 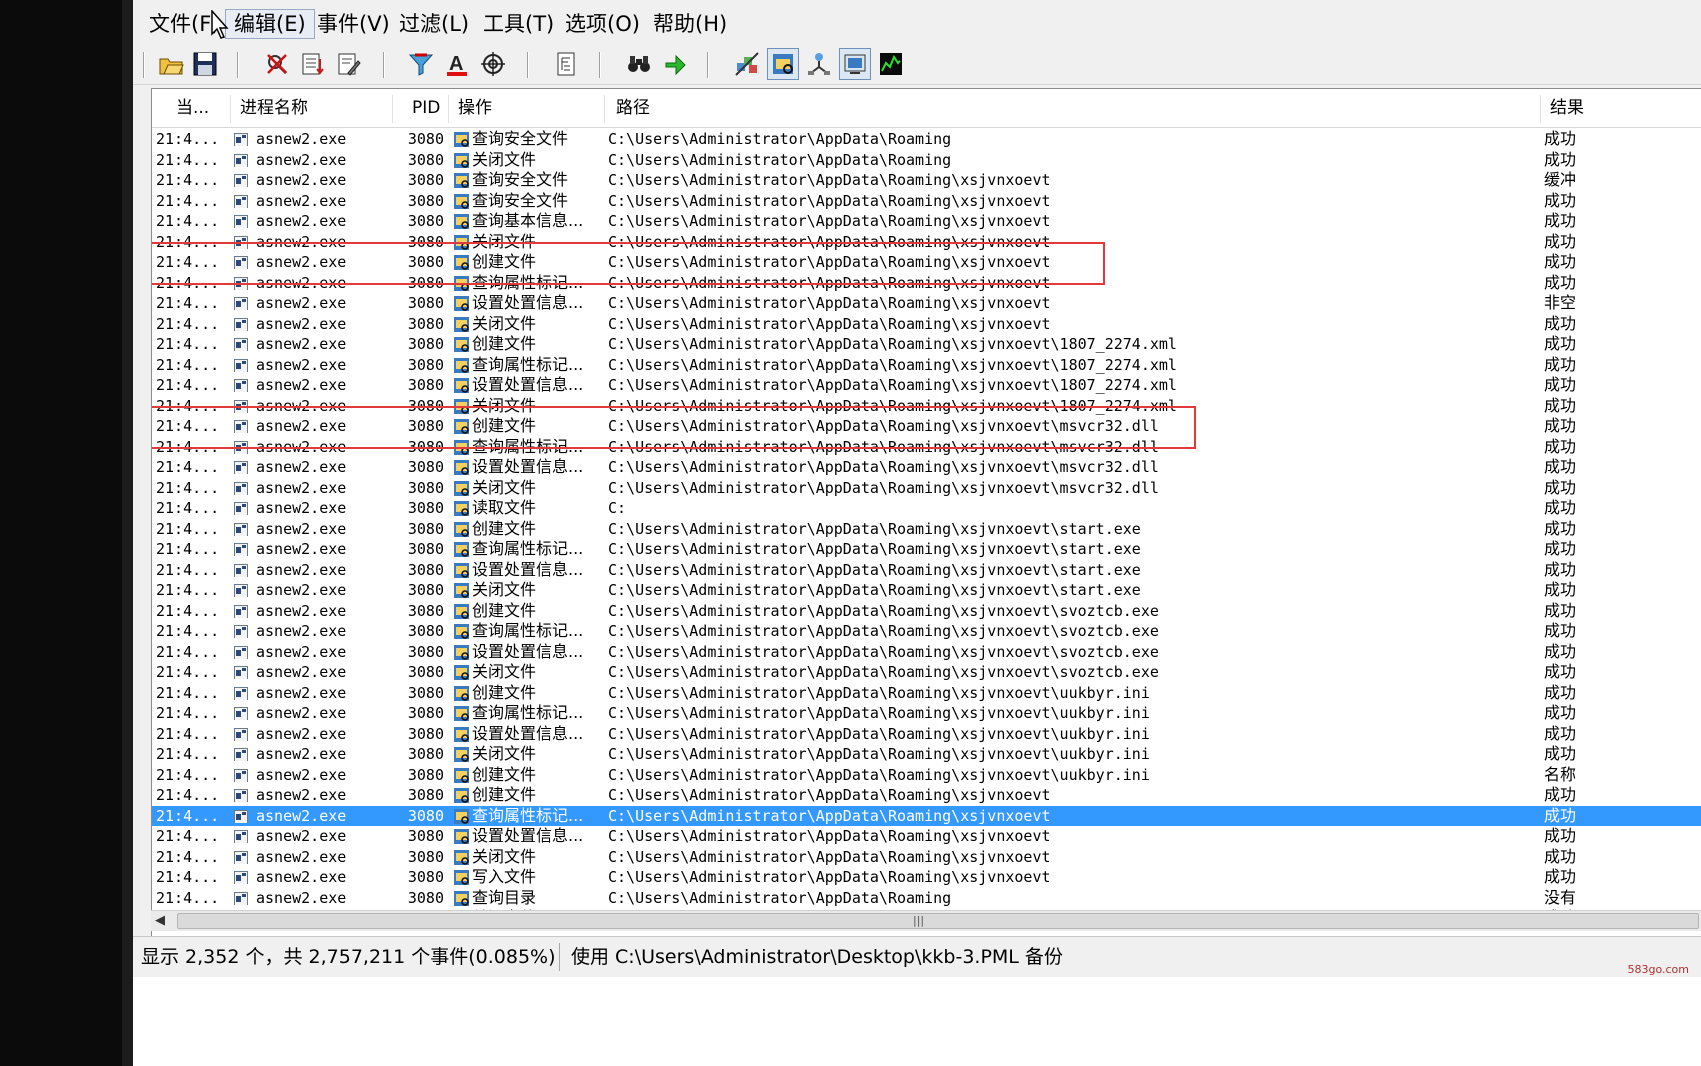 What do you see at coordinates (493, 64) in the screenshot?
I see `target-icon` at bounding box center [493, 64].